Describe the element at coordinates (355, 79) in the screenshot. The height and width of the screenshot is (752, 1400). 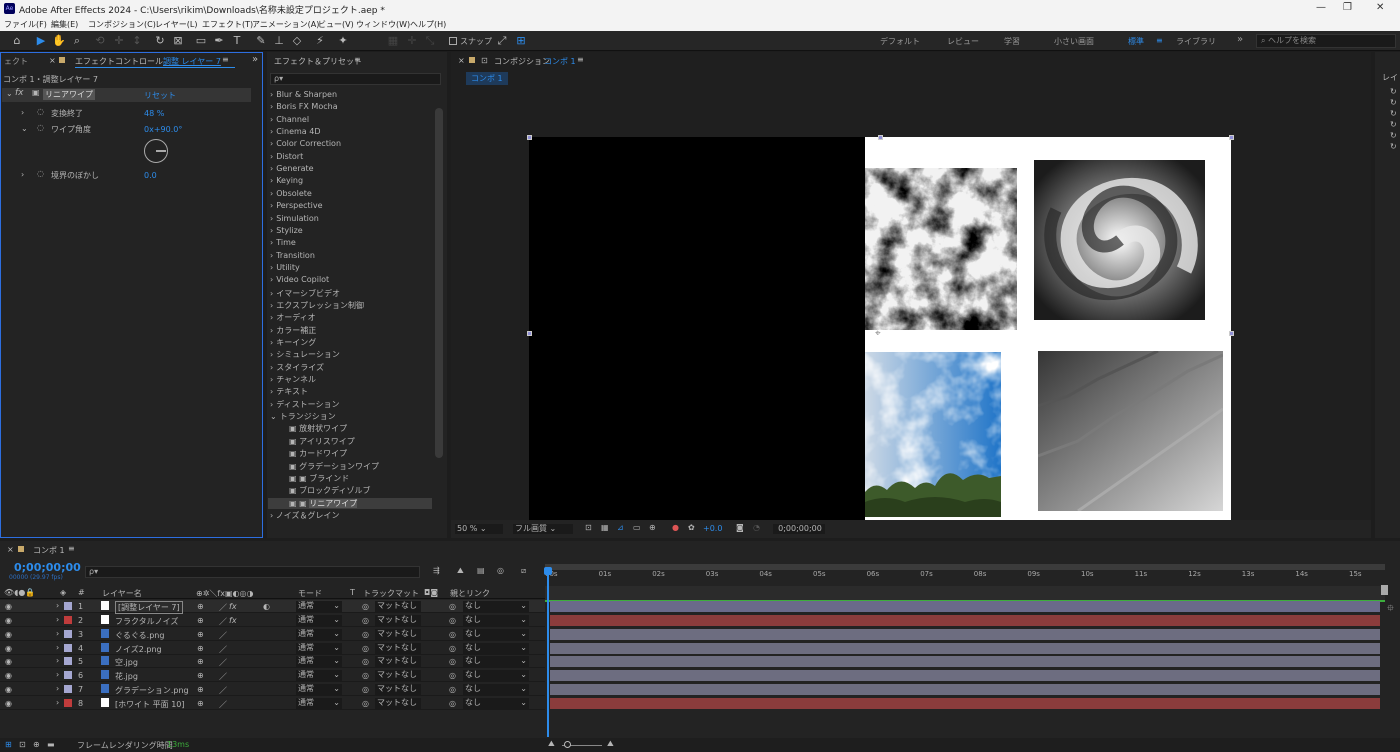
I see `effects-search-input: ρ▾` at that location.